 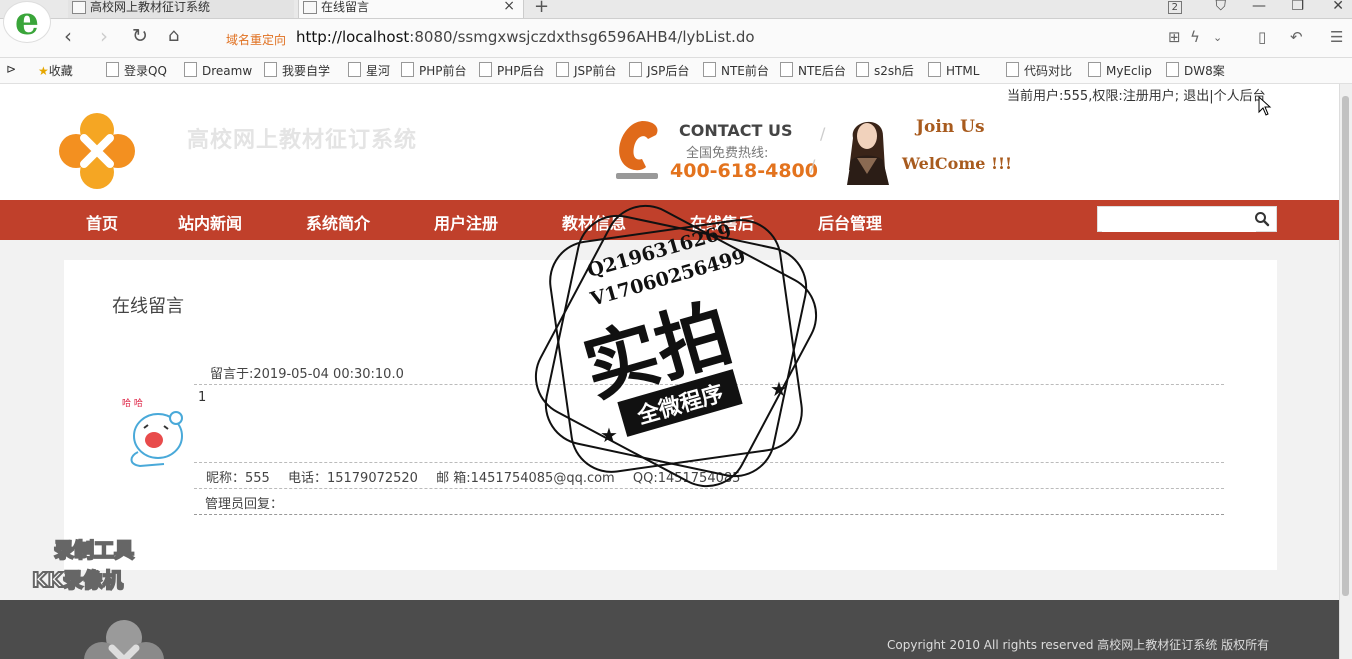 I want to click on menu-home: 首页, so click(x=102, y=222).